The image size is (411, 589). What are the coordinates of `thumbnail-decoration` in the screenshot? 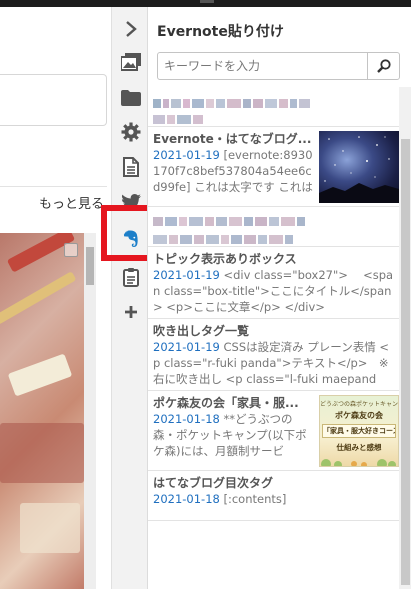 It's located at (358, 462).